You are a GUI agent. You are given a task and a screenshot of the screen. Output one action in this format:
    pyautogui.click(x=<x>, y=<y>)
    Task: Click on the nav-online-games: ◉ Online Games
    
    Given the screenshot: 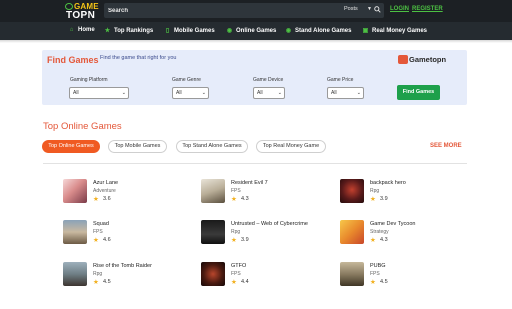 What is the action you would take?
    pyautogui.click(x=251, y=31)
    